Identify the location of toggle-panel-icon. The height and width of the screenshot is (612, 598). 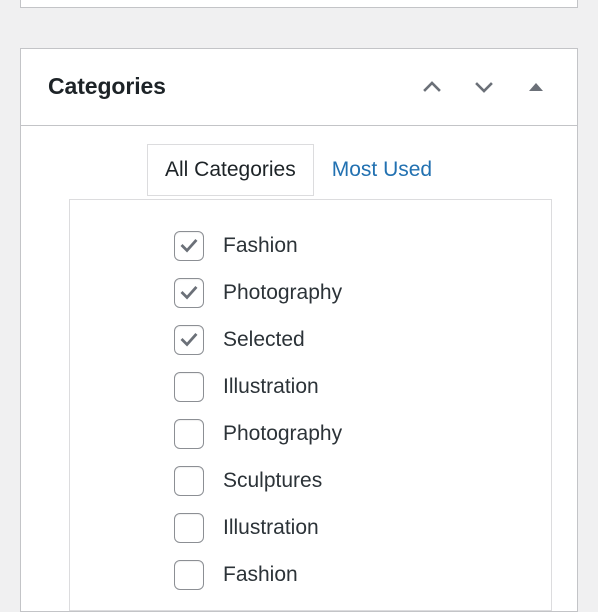
(536, 87).